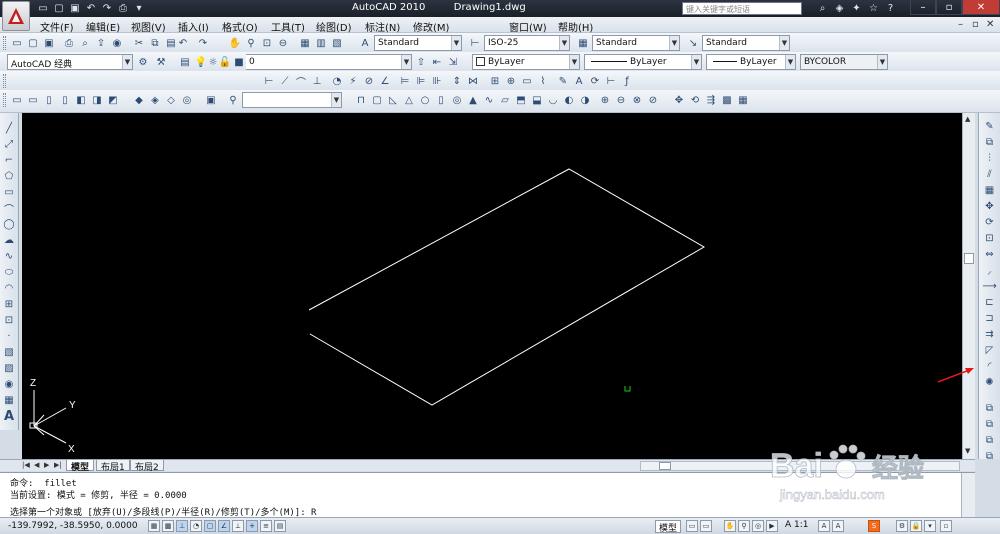  I want to click on tab-layout2: 布局2, so click(147, 466).